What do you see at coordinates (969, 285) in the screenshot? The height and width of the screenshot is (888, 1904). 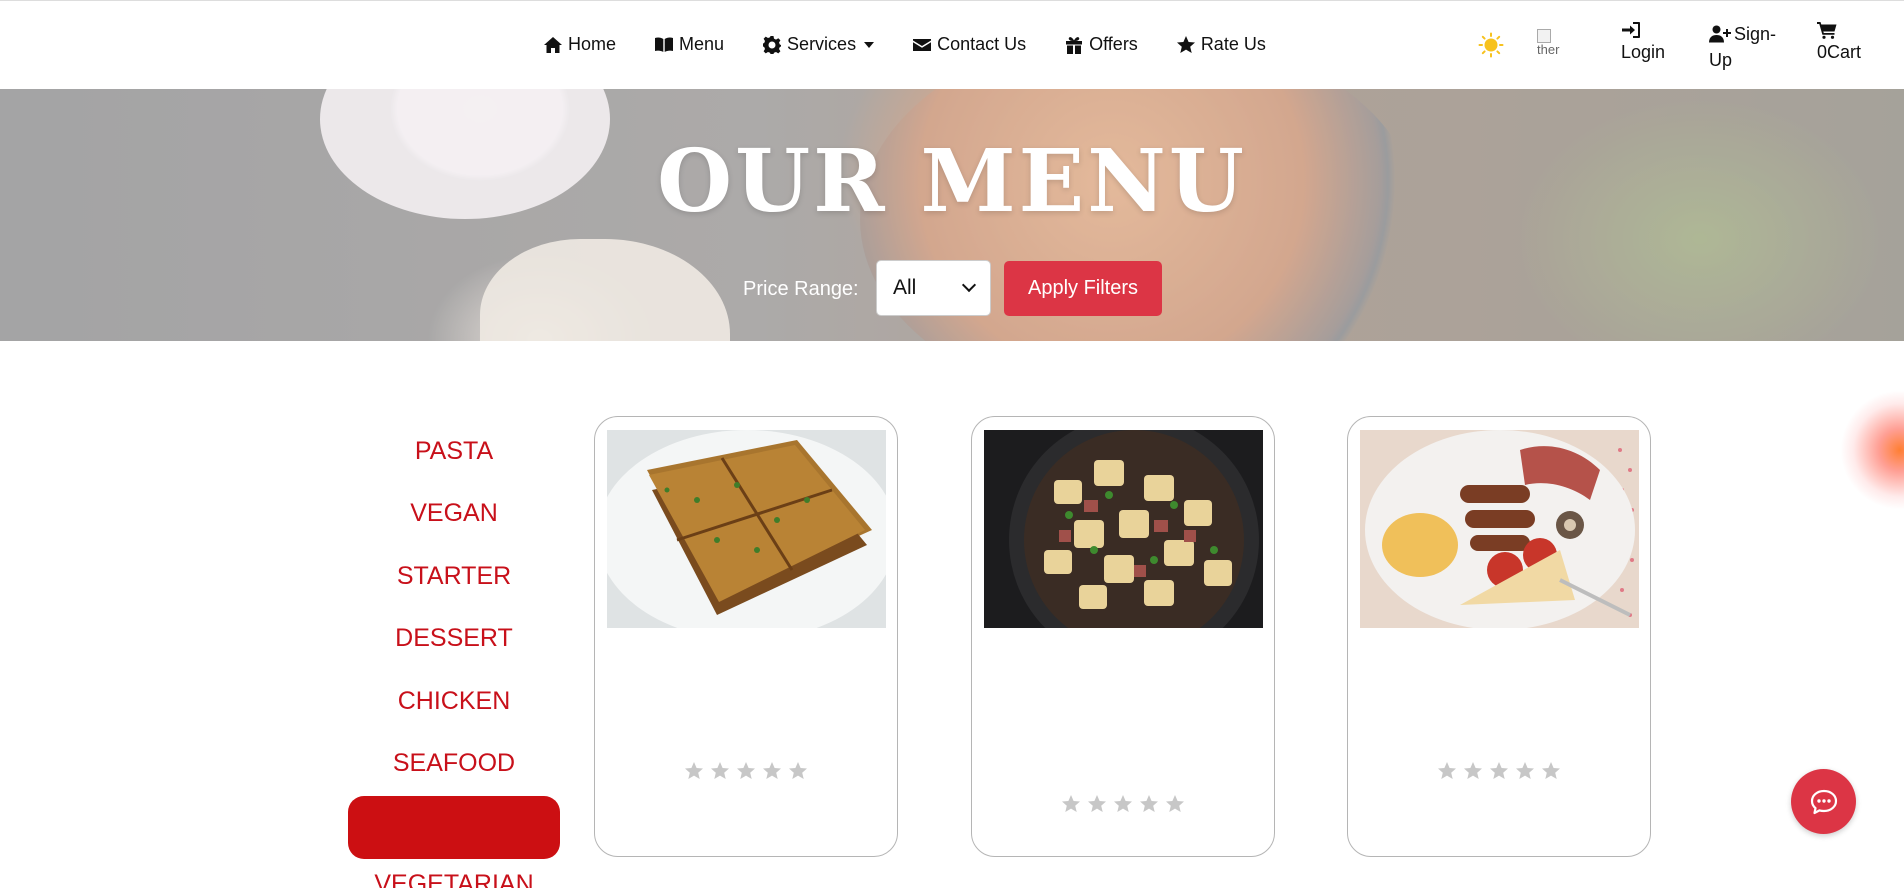 I see `chevron-down-icon` at bounding box center [969, 285].